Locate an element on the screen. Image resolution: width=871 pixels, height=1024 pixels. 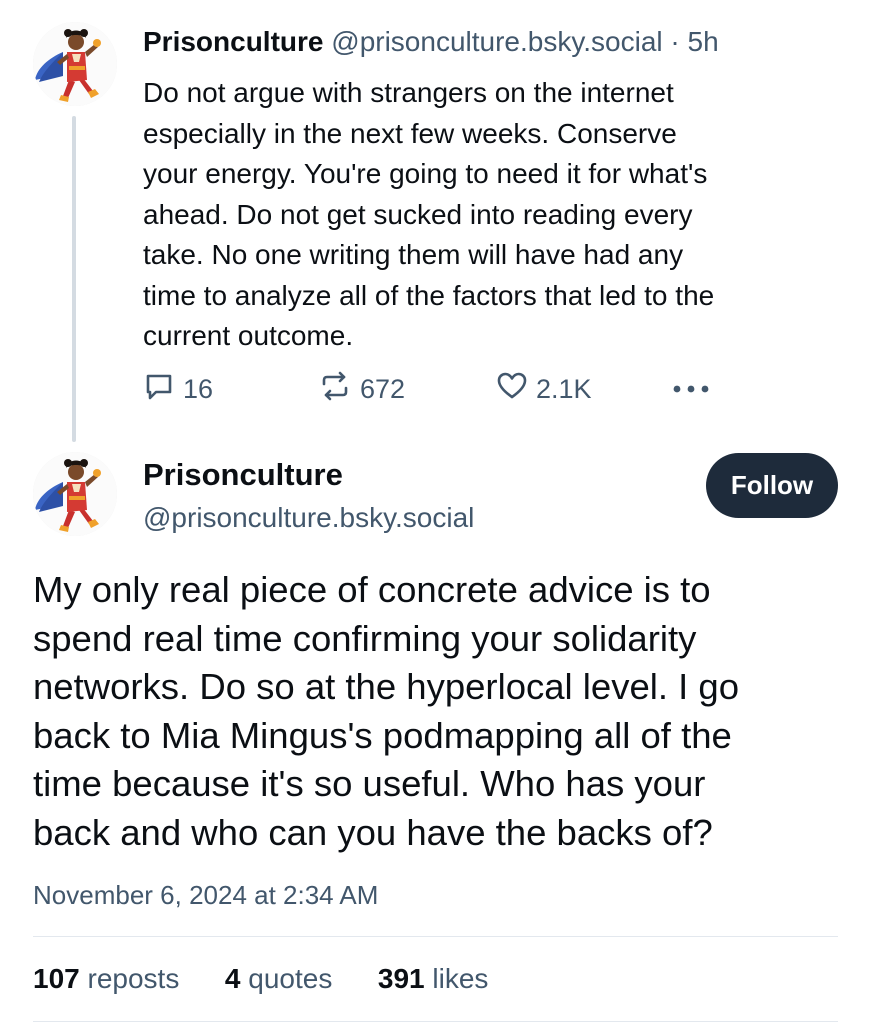
ellipsis-icon is located at coordinates (691, 393).